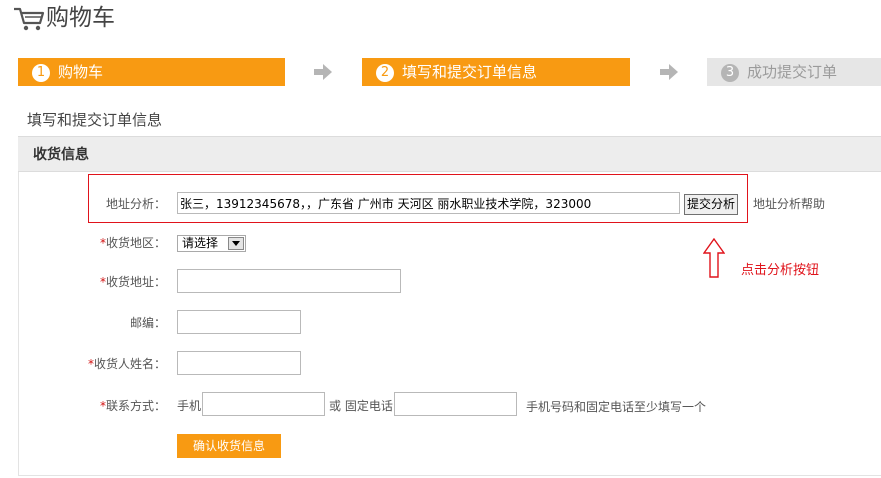 The height and width of the screenshot is (478, 881). What do you see at coordinates (200, 243) in the screenshot?
I see `region-select-value: 请选择` at bounding box center [200, 243].